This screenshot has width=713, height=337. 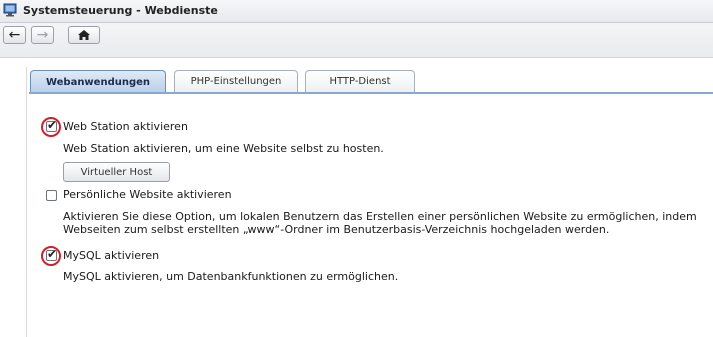 What do you see at coordinates (98, 81) in the screenshot?
I see `tab-webanwendungen: Webanwendungen` at bounding box center [98, 81].